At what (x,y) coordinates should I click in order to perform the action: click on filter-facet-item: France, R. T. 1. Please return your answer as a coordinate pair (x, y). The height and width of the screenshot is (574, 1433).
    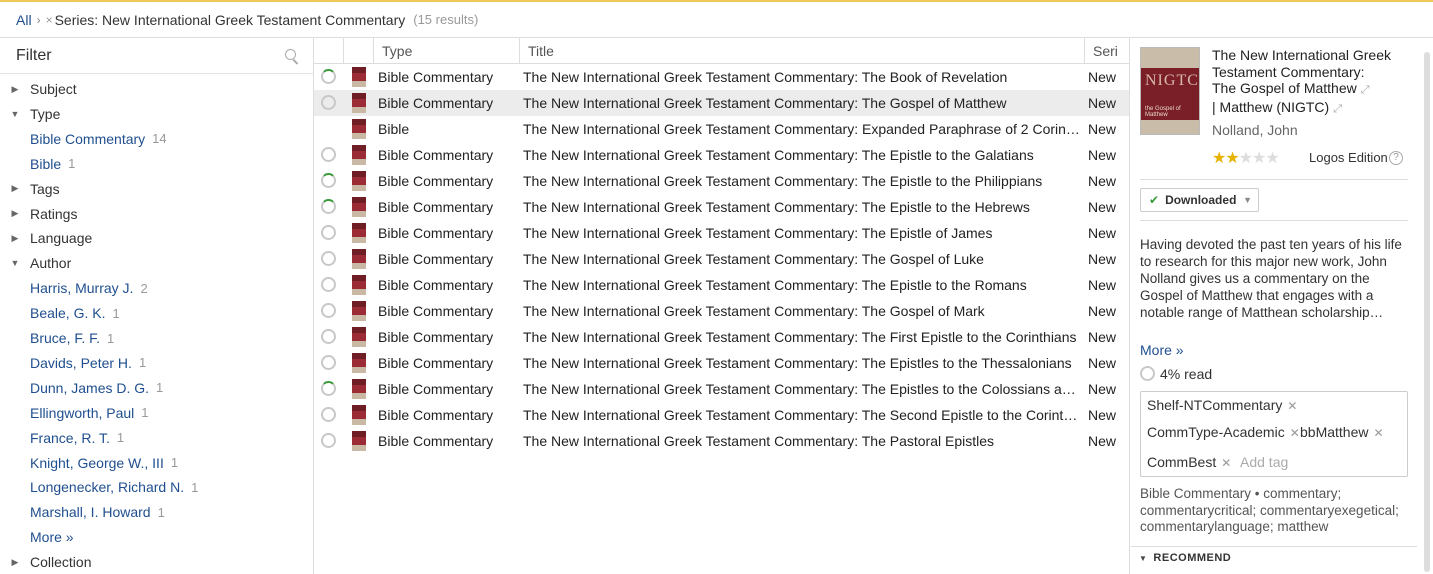
    Looking at the image, I should click on (62, 438).